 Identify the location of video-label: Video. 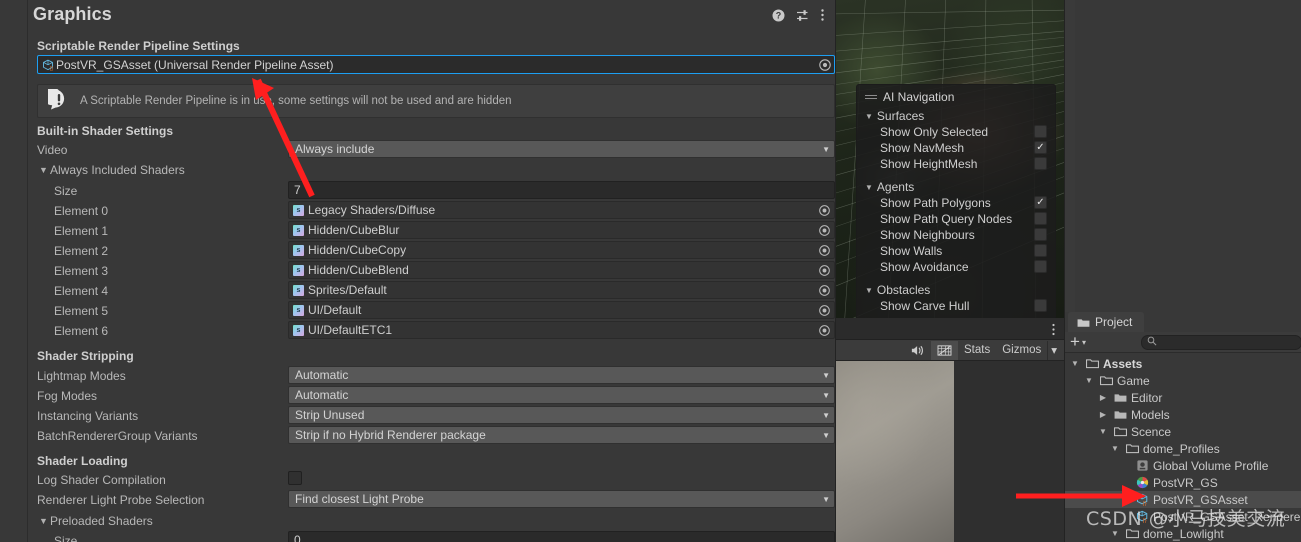
(52, 150).